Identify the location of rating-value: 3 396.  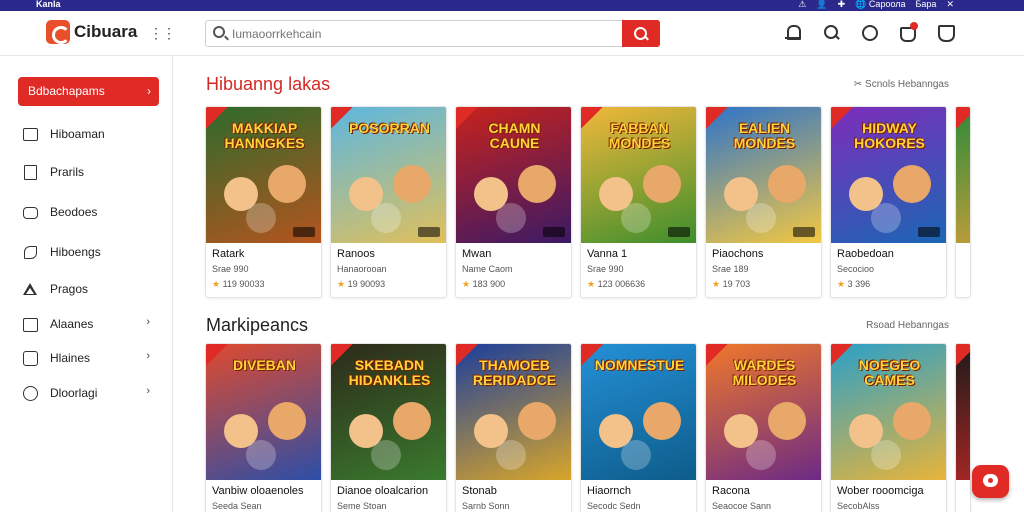
(859, 284).